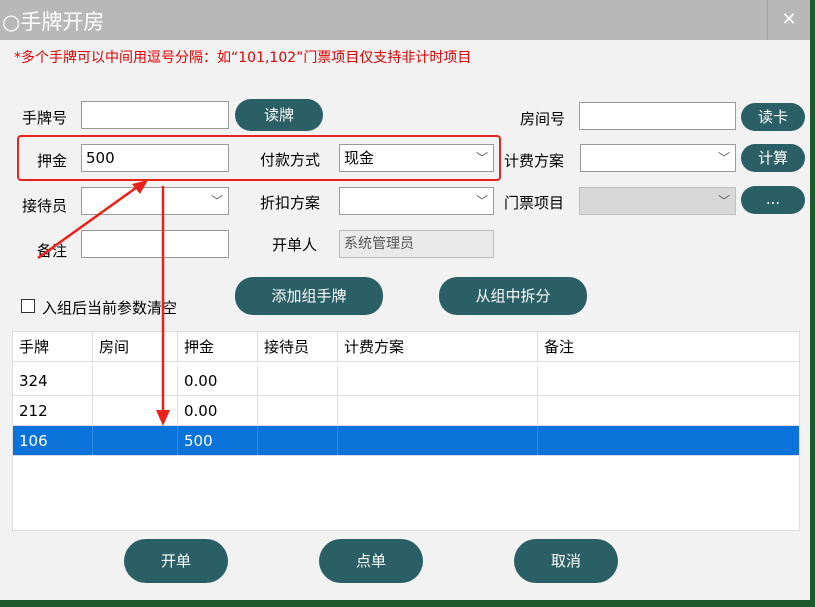 The width and height of the screenshot is (815, 607). Describe the element at coordinates (89, 221) in the screenshot. I see `annotation-arrow-line` at that location.